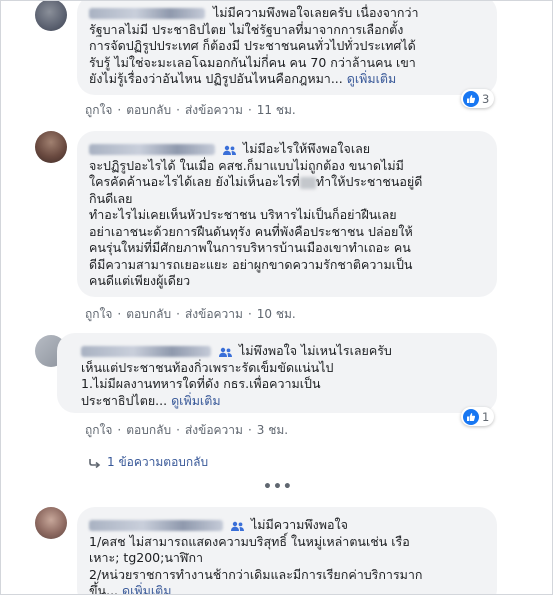  I want to click on comment-line: ไม่พึงพอใจ ไม่เหนไรเลยครับ, so click(283, 351).